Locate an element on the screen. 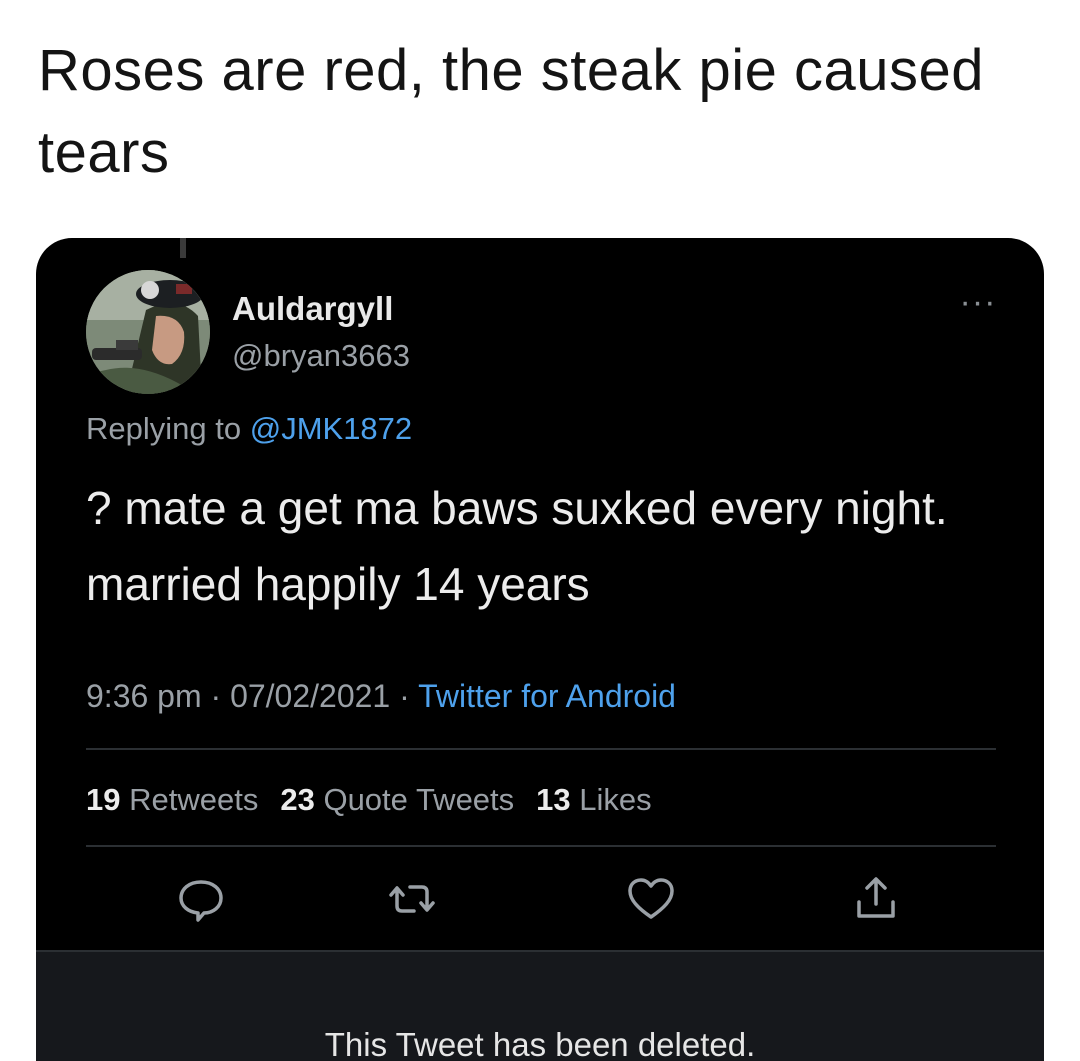  retweets-stat: 19 Retweets is located at coordinates (172, 799).